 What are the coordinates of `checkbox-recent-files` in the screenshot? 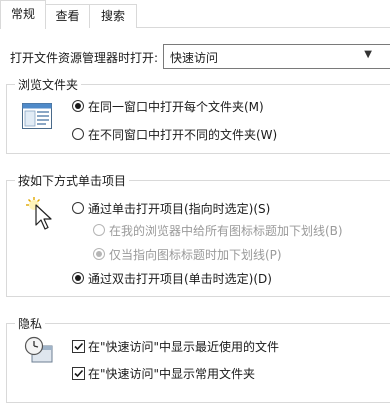 It's located at (78, 346).